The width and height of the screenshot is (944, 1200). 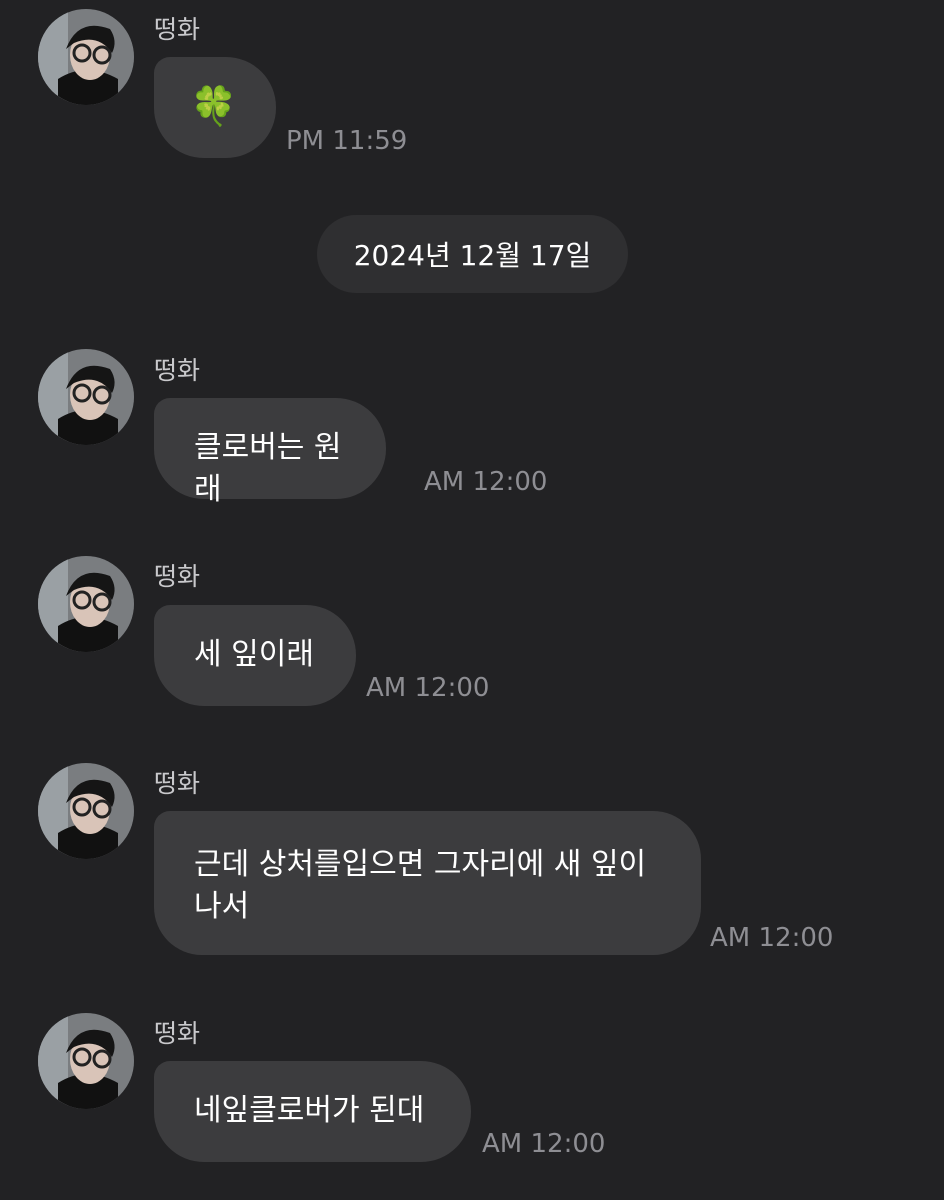 I want to click on four-leaf-clover-icon: 🍀, so click(x=214, y=106).